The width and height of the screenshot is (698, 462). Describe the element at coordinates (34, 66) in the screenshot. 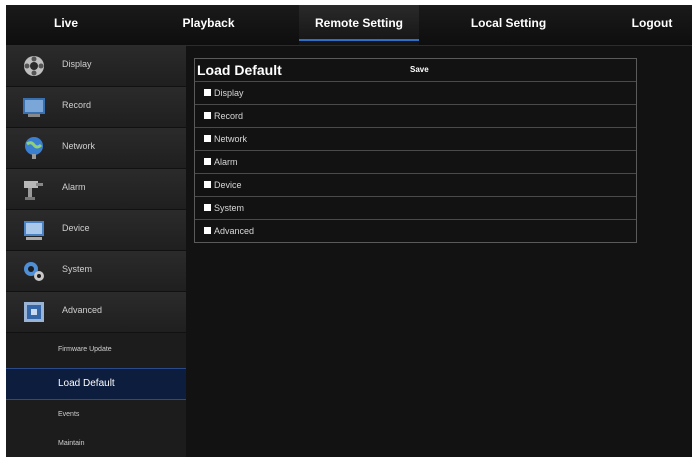

I see `display-icon` at that location.